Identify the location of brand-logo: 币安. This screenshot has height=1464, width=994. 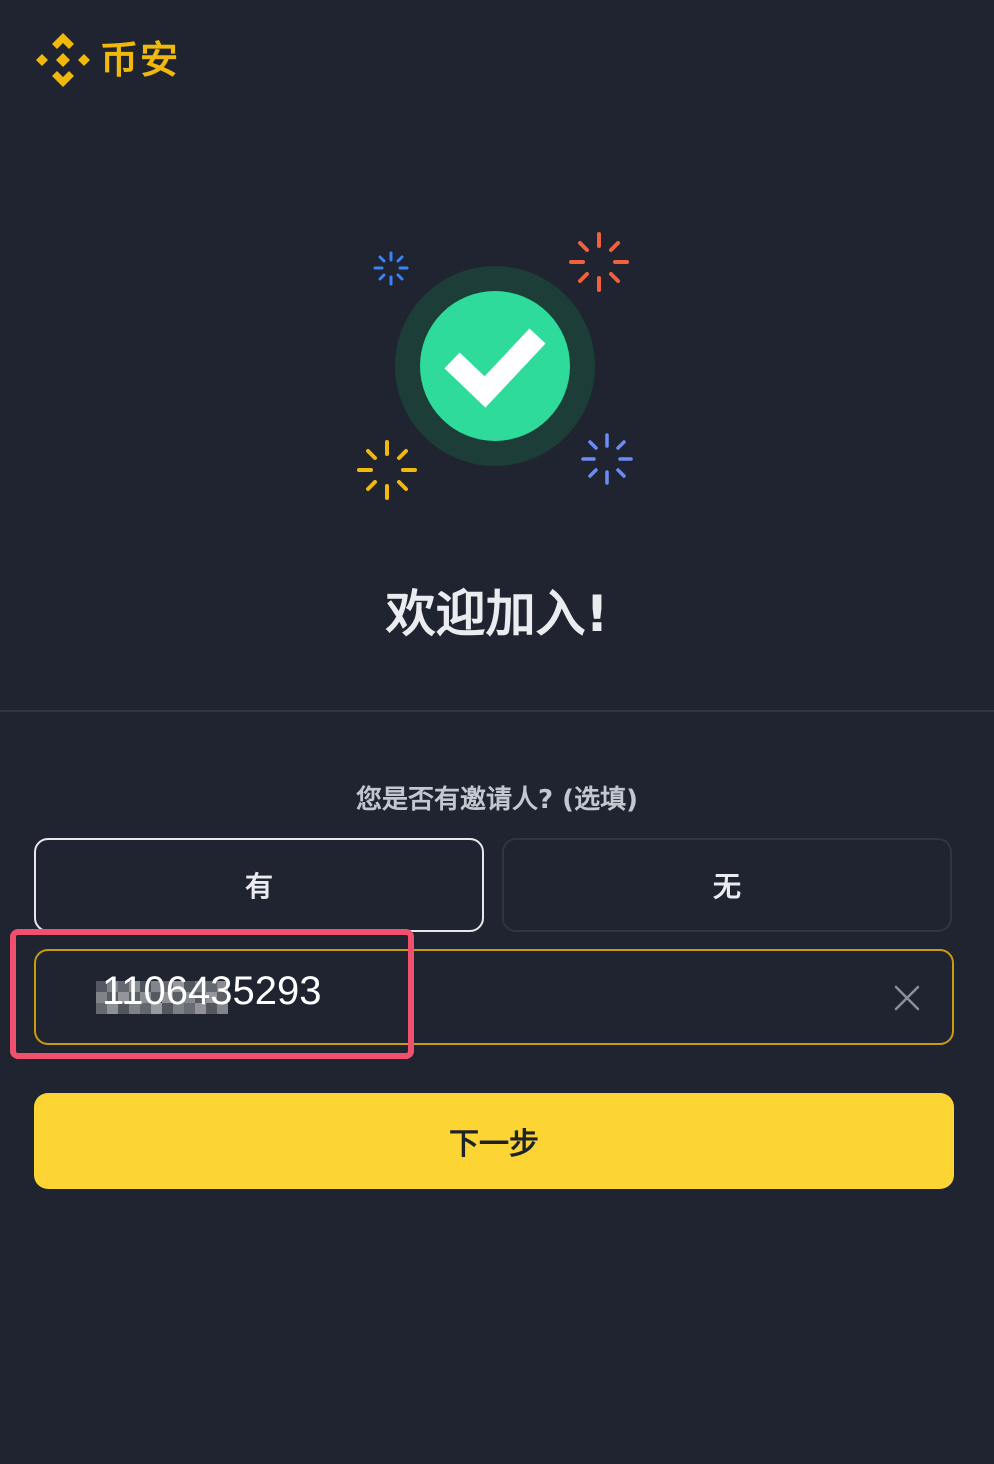
(107, 60).